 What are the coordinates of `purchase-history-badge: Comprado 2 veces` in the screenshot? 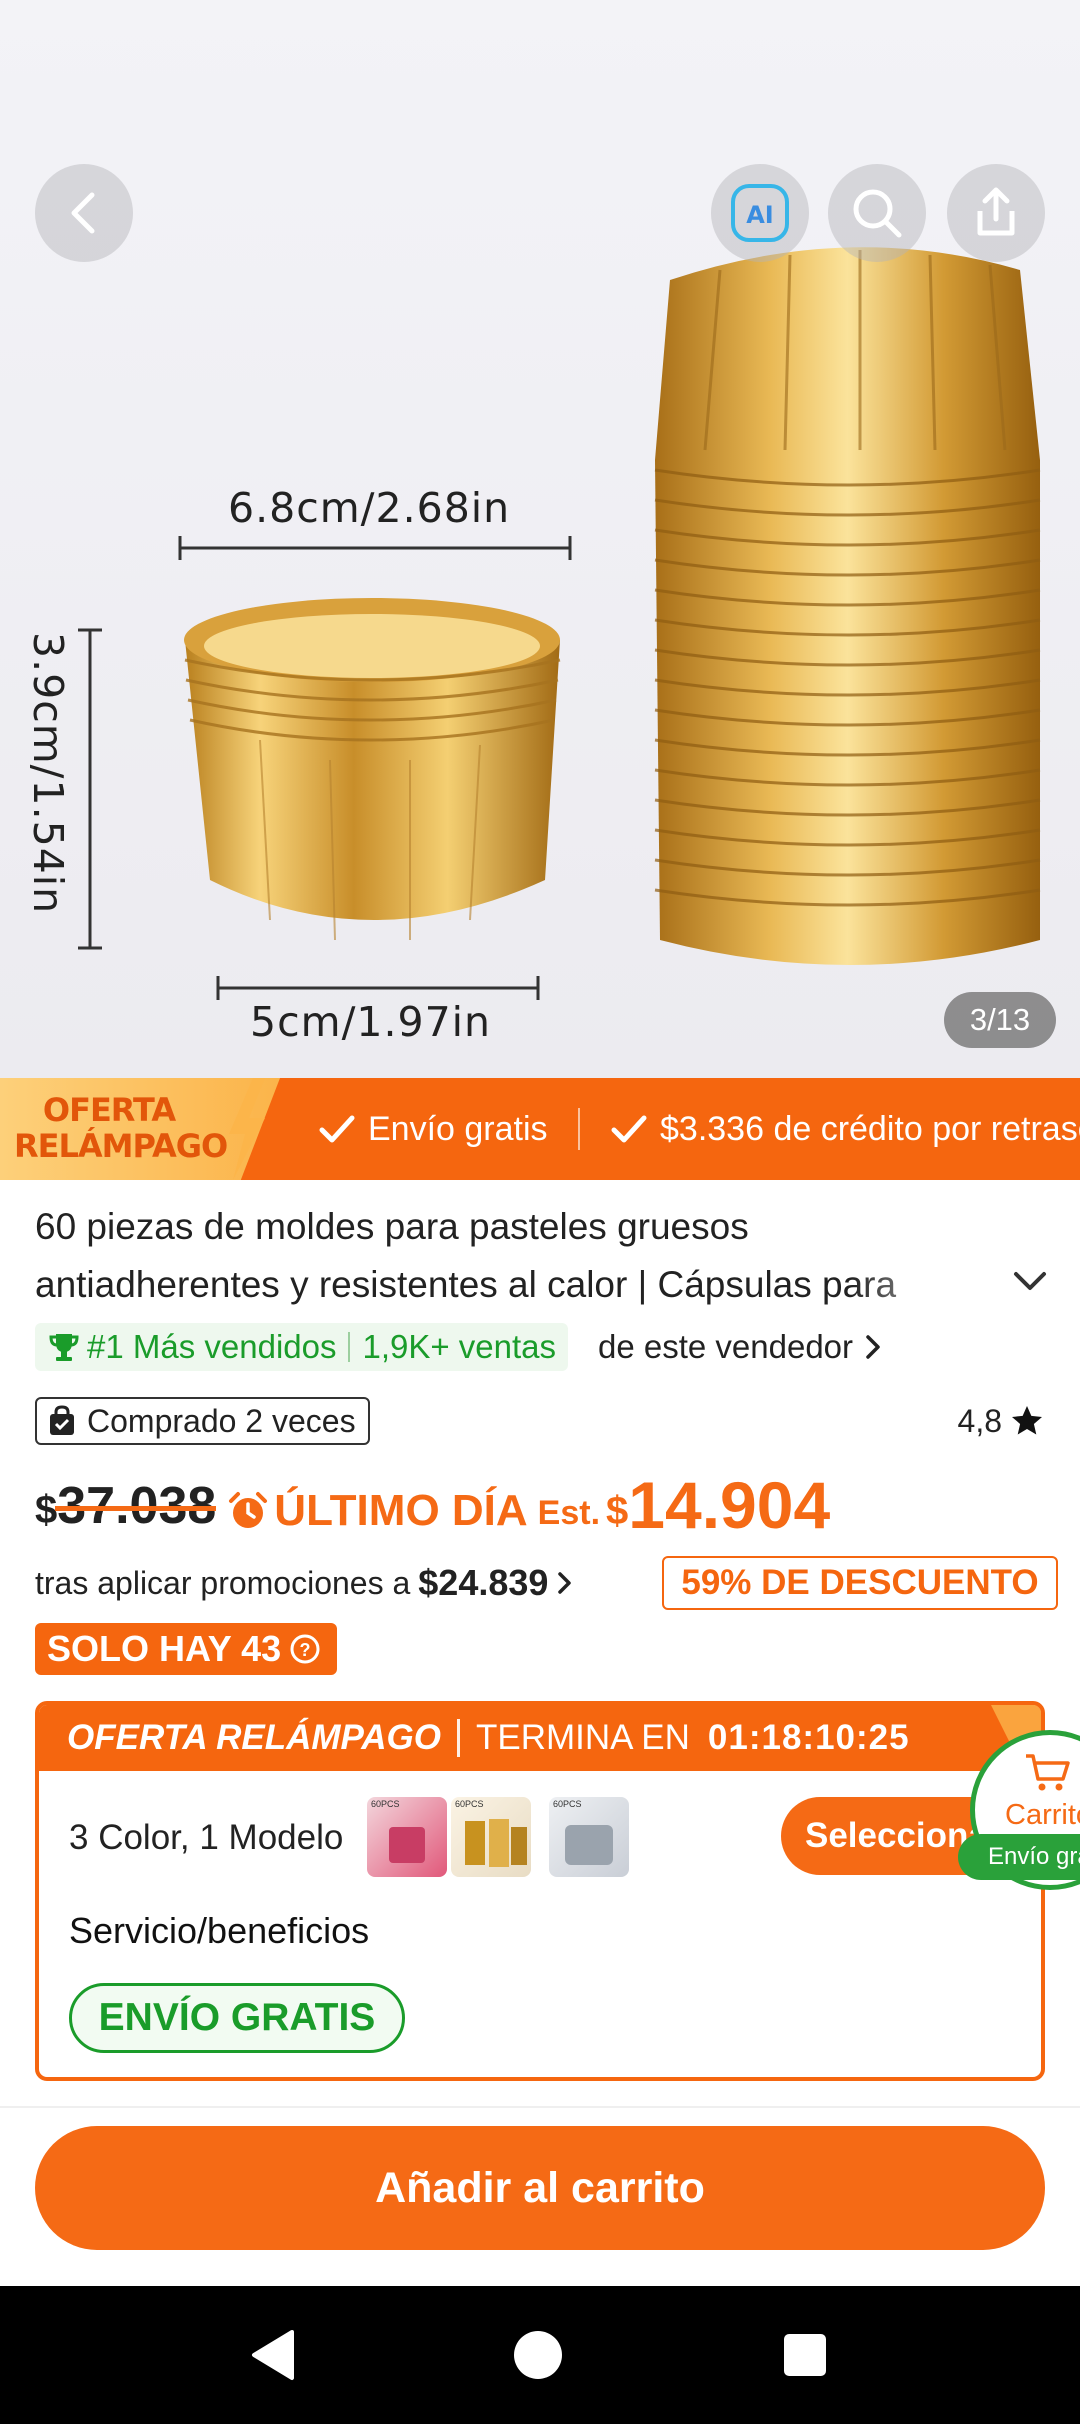 It's located at (202, 1421).